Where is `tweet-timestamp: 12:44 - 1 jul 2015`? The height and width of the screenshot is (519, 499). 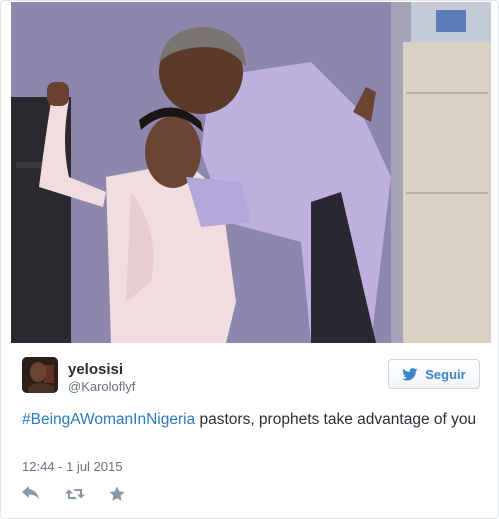
tweet-timestamp: 12:44 - 1 jul 2015 is located at coordinates (72, 466).